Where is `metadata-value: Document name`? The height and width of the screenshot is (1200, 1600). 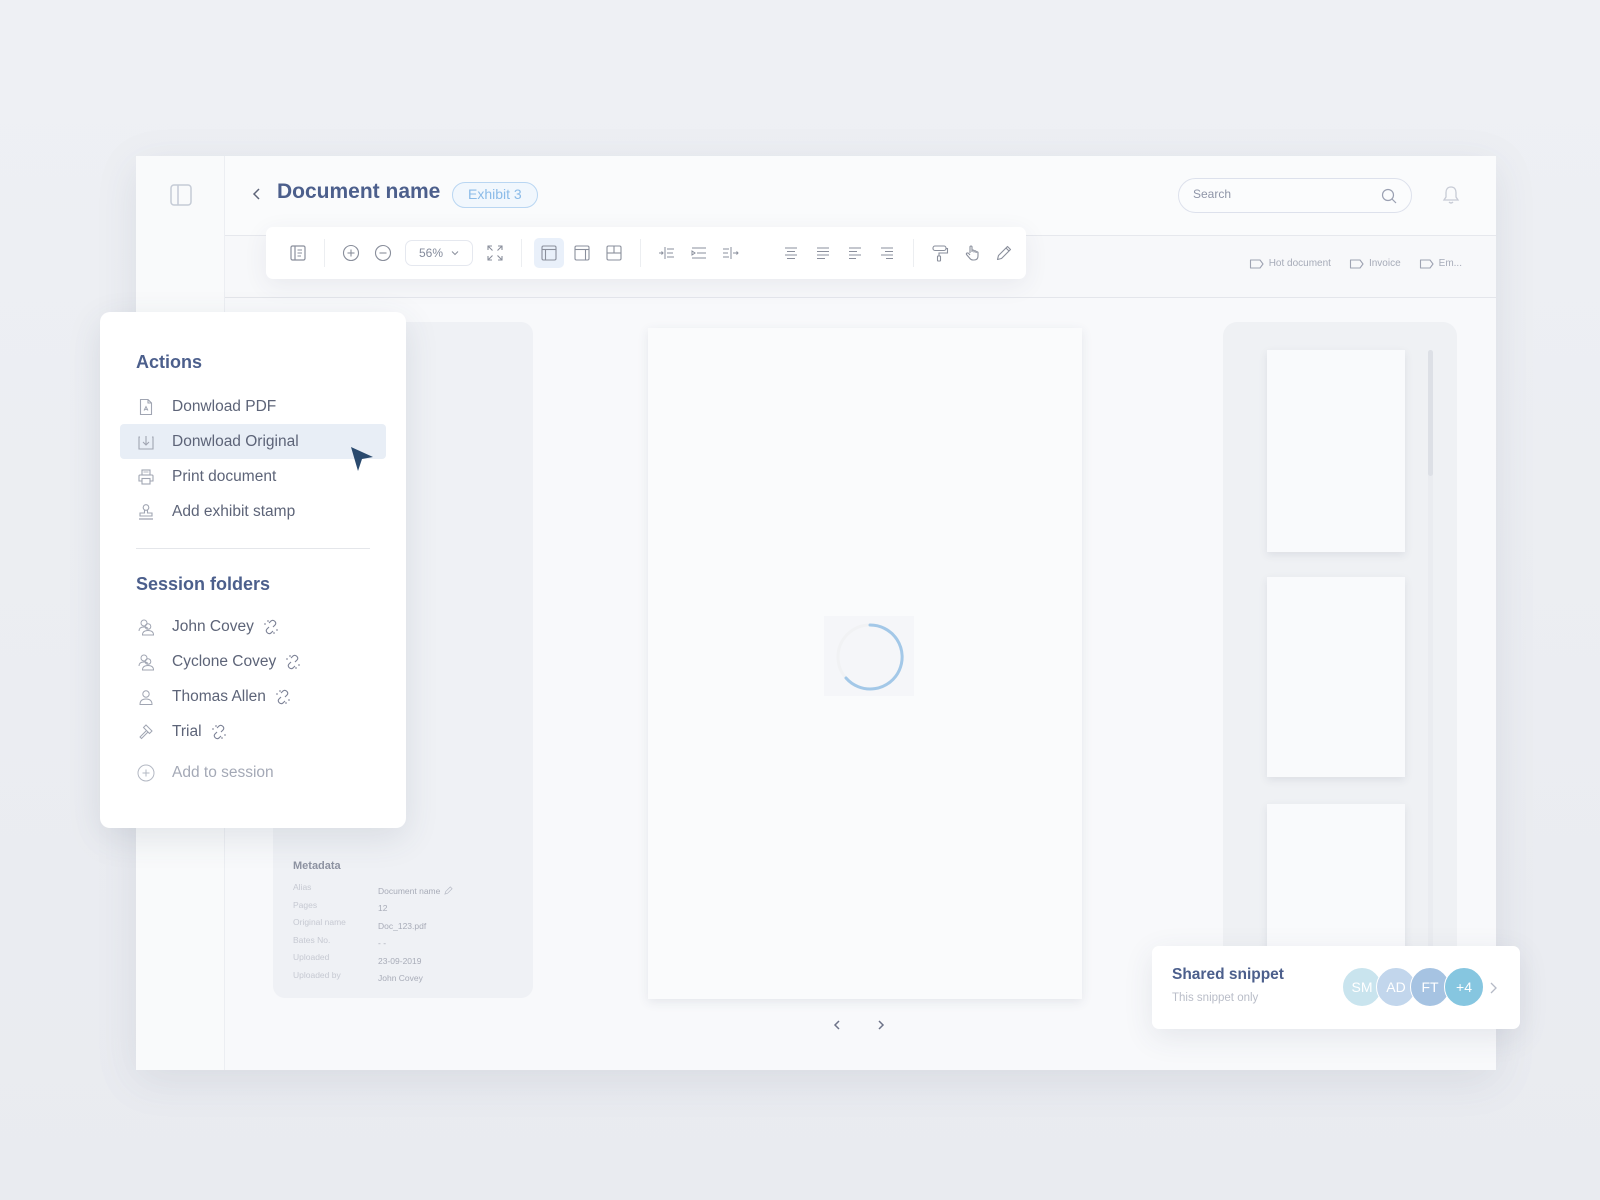
metadata-value: Document name is located at coordinates (415, 891).